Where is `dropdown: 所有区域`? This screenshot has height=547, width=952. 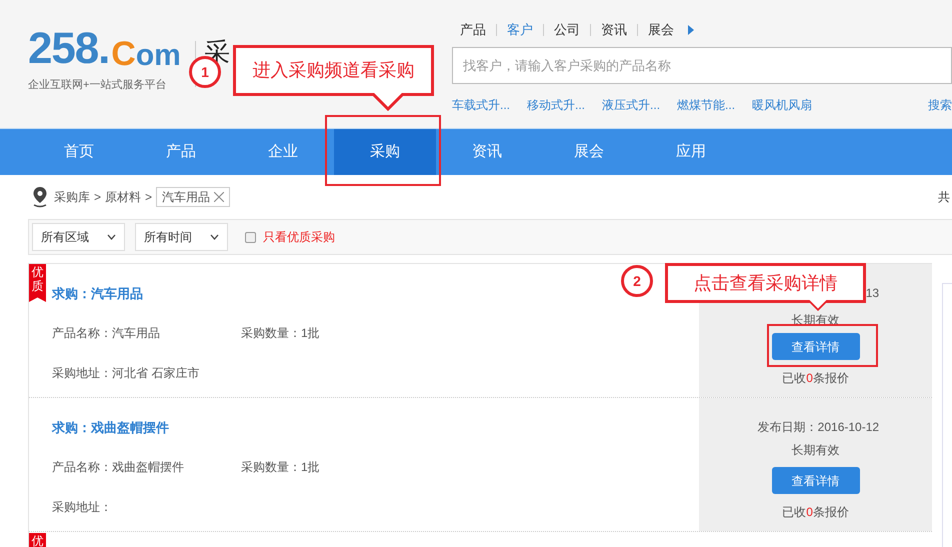
dropdown: 所有区域 is located at coordinates (78, 237).